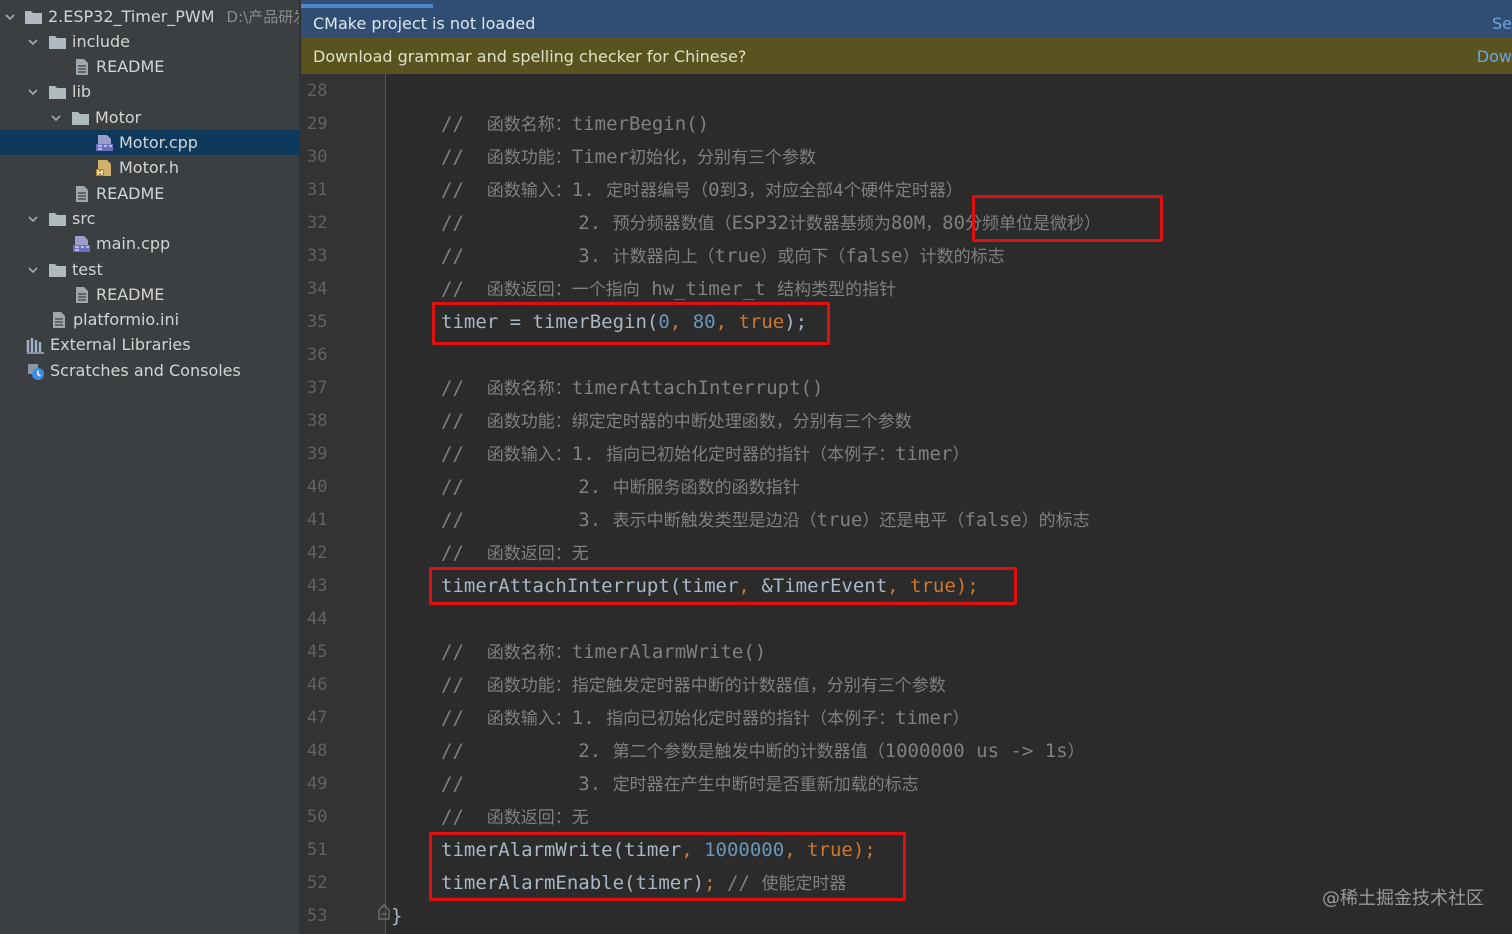 The height and width of the screenshot is (934, 1512). Describe the element at coordinates (976, 751) in the screenshot. I see `comment-token: 1000000 us -> 1s` at that location.